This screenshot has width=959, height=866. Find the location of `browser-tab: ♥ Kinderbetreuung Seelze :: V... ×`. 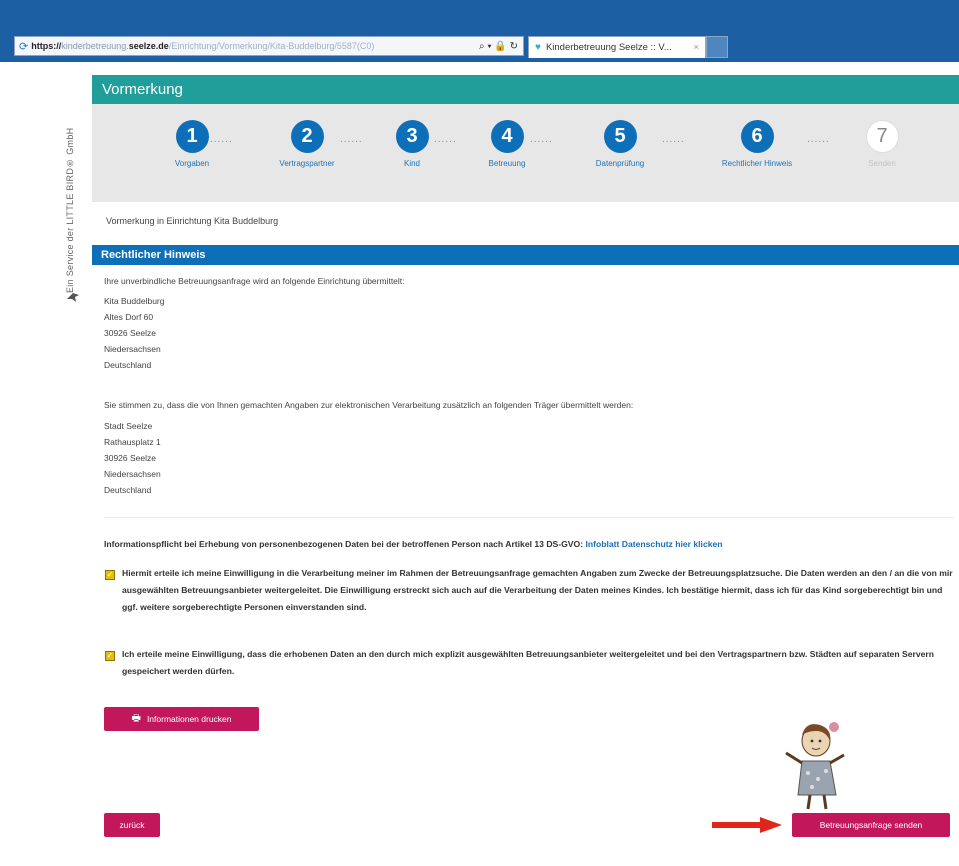

browser-tab: ♥ Kinderbetreuung Seelze :: V... × is located at coordinates (617, 47).